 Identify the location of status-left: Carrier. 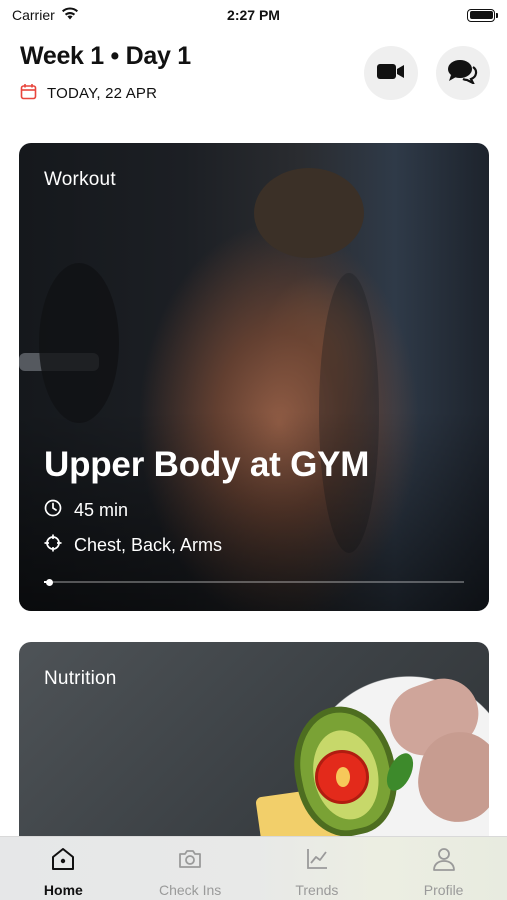
(45, 15).